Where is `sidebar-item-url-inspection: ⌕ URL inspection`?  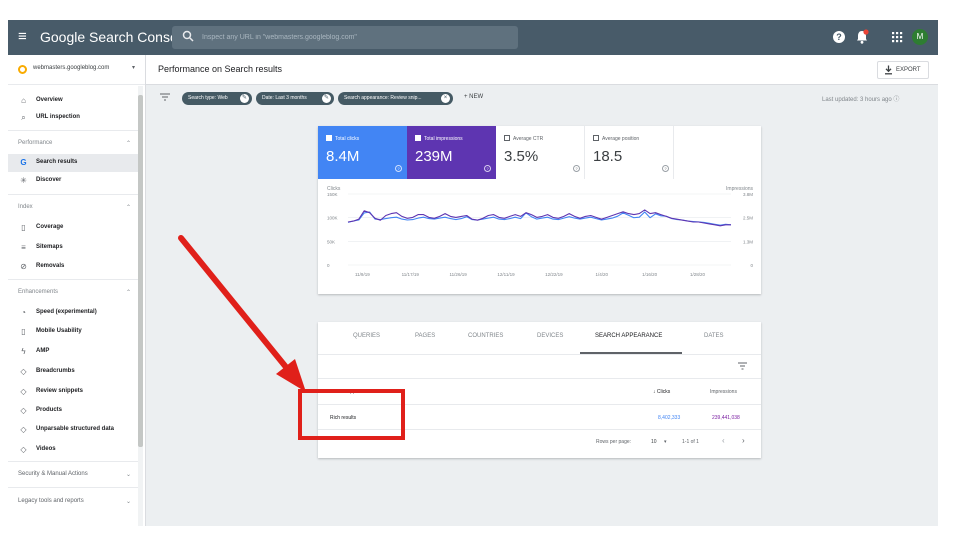
sidebar-item-url-inspection: ⌕ URL inspection is located at coordinates (75, 118).